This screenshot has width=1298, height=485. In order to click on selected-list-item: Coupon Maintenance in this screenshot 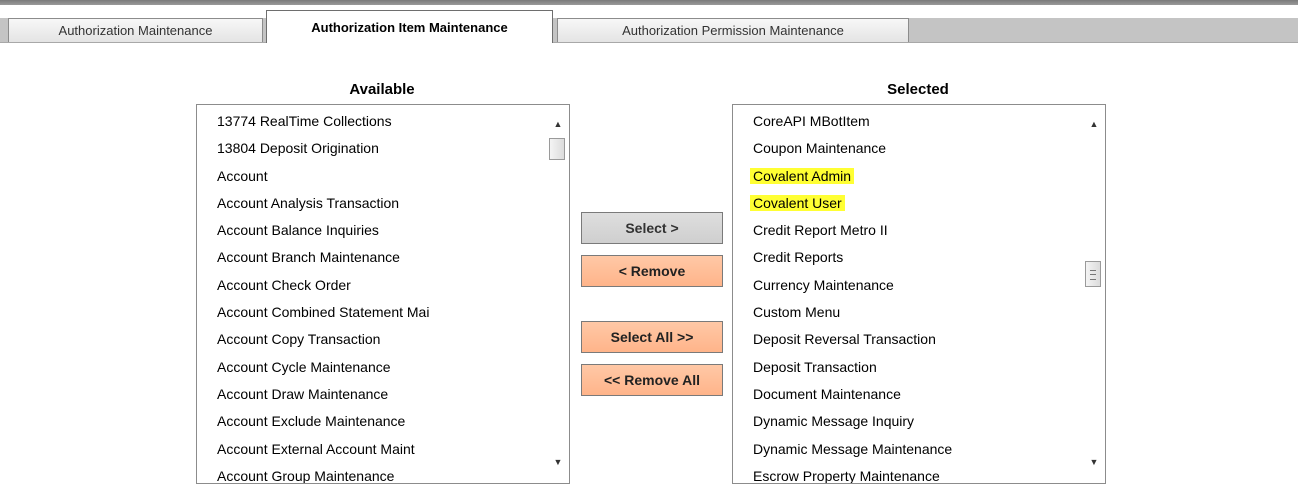, I will do `click(918, 148)`.